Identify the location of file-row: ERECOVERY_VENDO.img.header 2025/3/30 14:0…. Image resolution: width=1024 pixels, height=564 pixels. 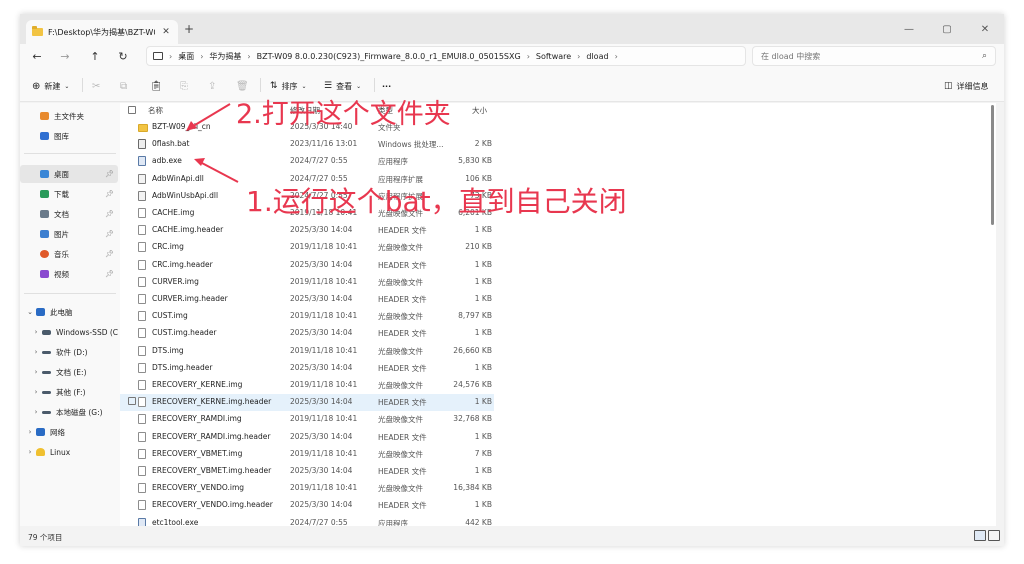
(558, 505).